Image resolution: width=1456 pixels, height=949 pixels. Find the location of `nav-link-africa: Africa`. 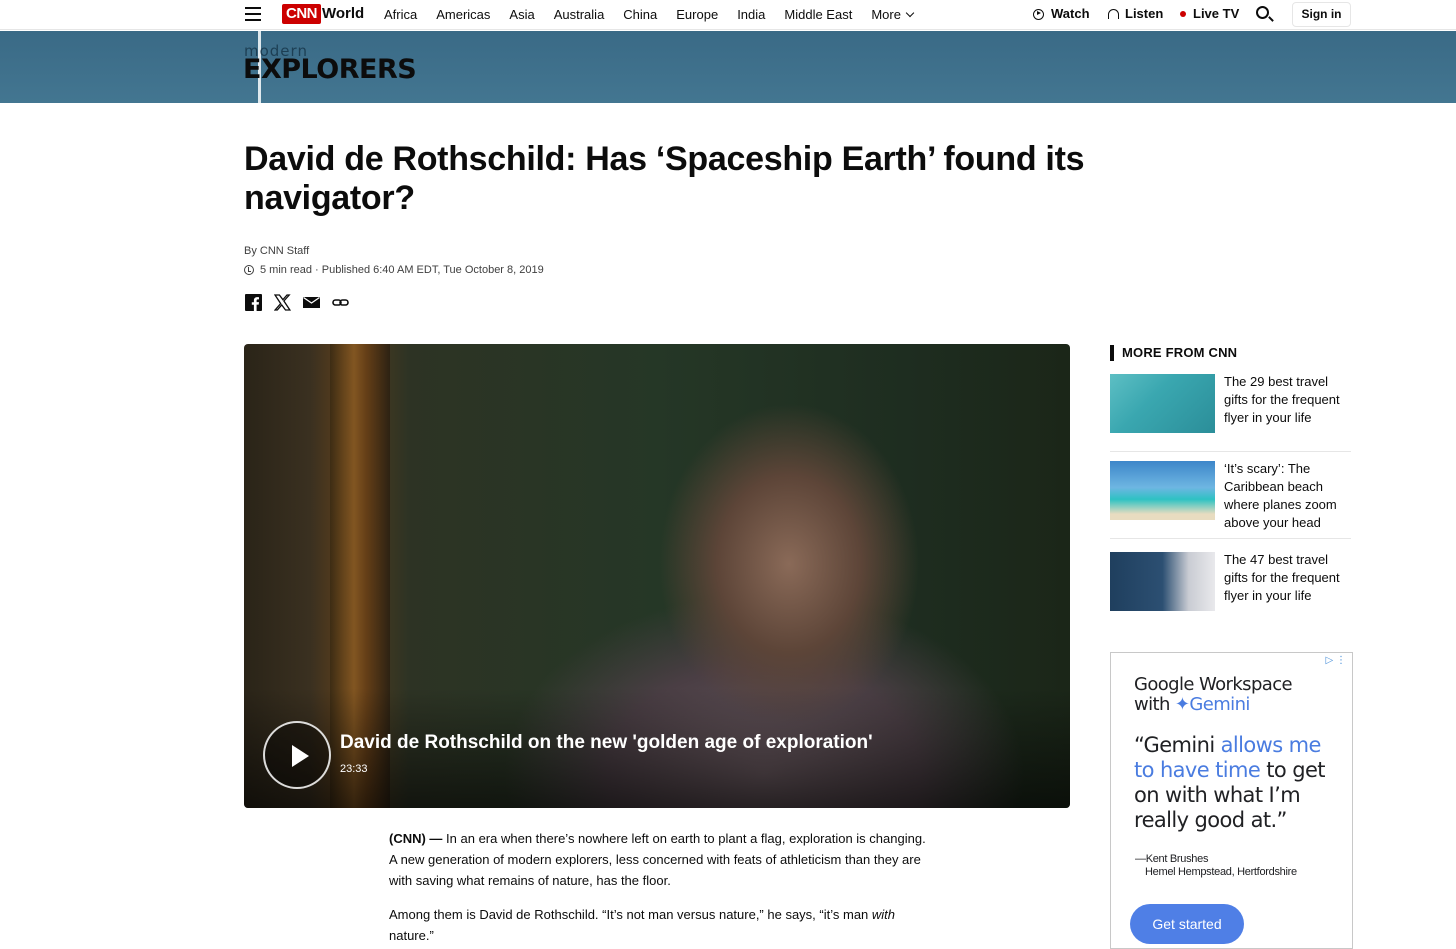

nav-link-africa: Africa is located at coordinates (400, 14).